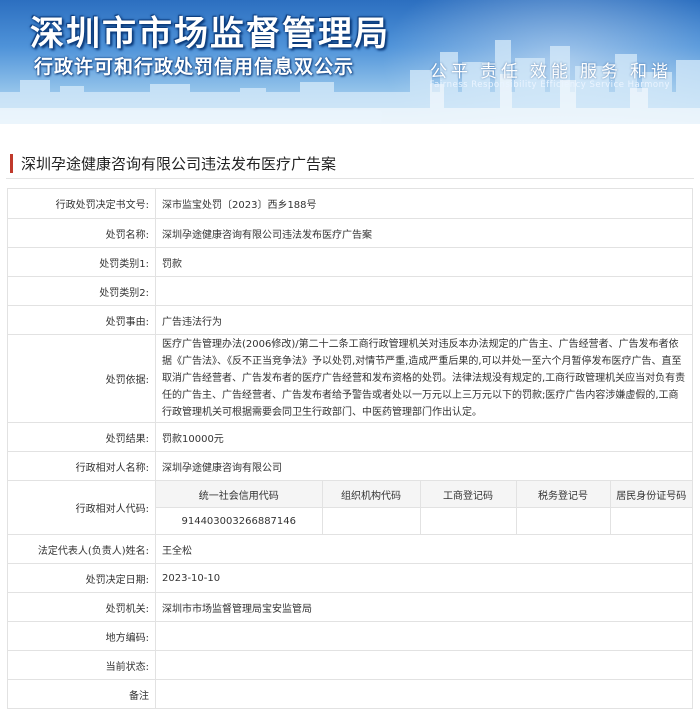 This screenshot has width=700, height=719. I want to click on party-code-value-row: 91440300326688714​6, so click(424, 520).